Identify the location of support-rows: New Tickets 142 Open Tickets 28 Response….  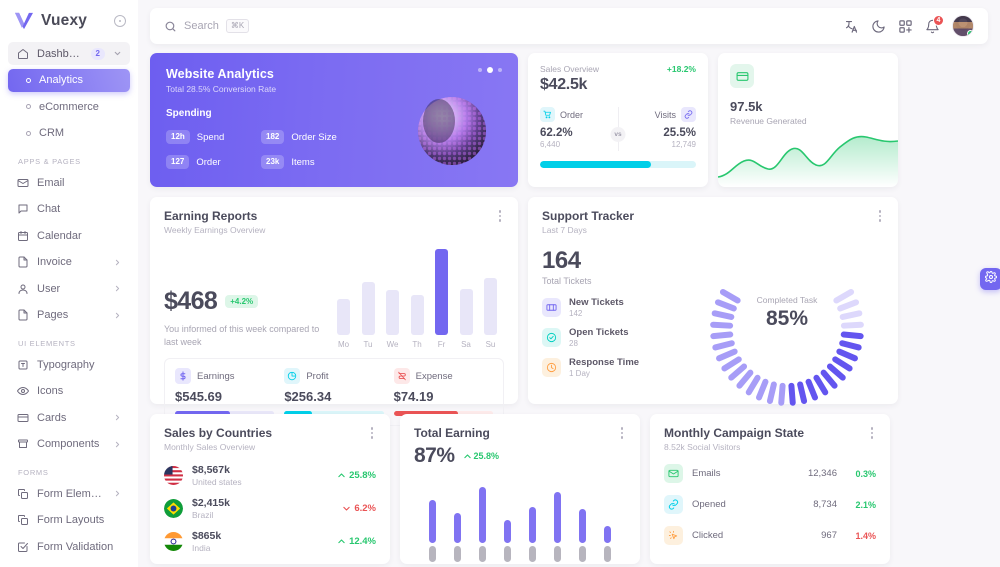
(616, 337).